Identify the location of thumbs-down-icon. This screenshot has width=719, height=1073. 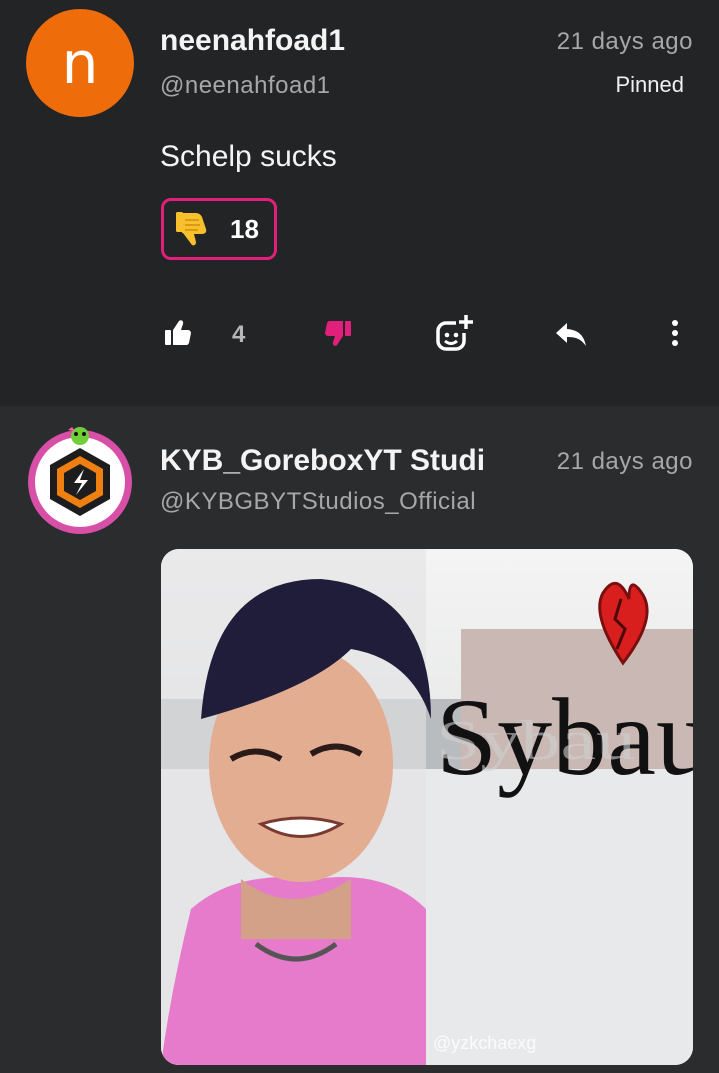
(338, 335).